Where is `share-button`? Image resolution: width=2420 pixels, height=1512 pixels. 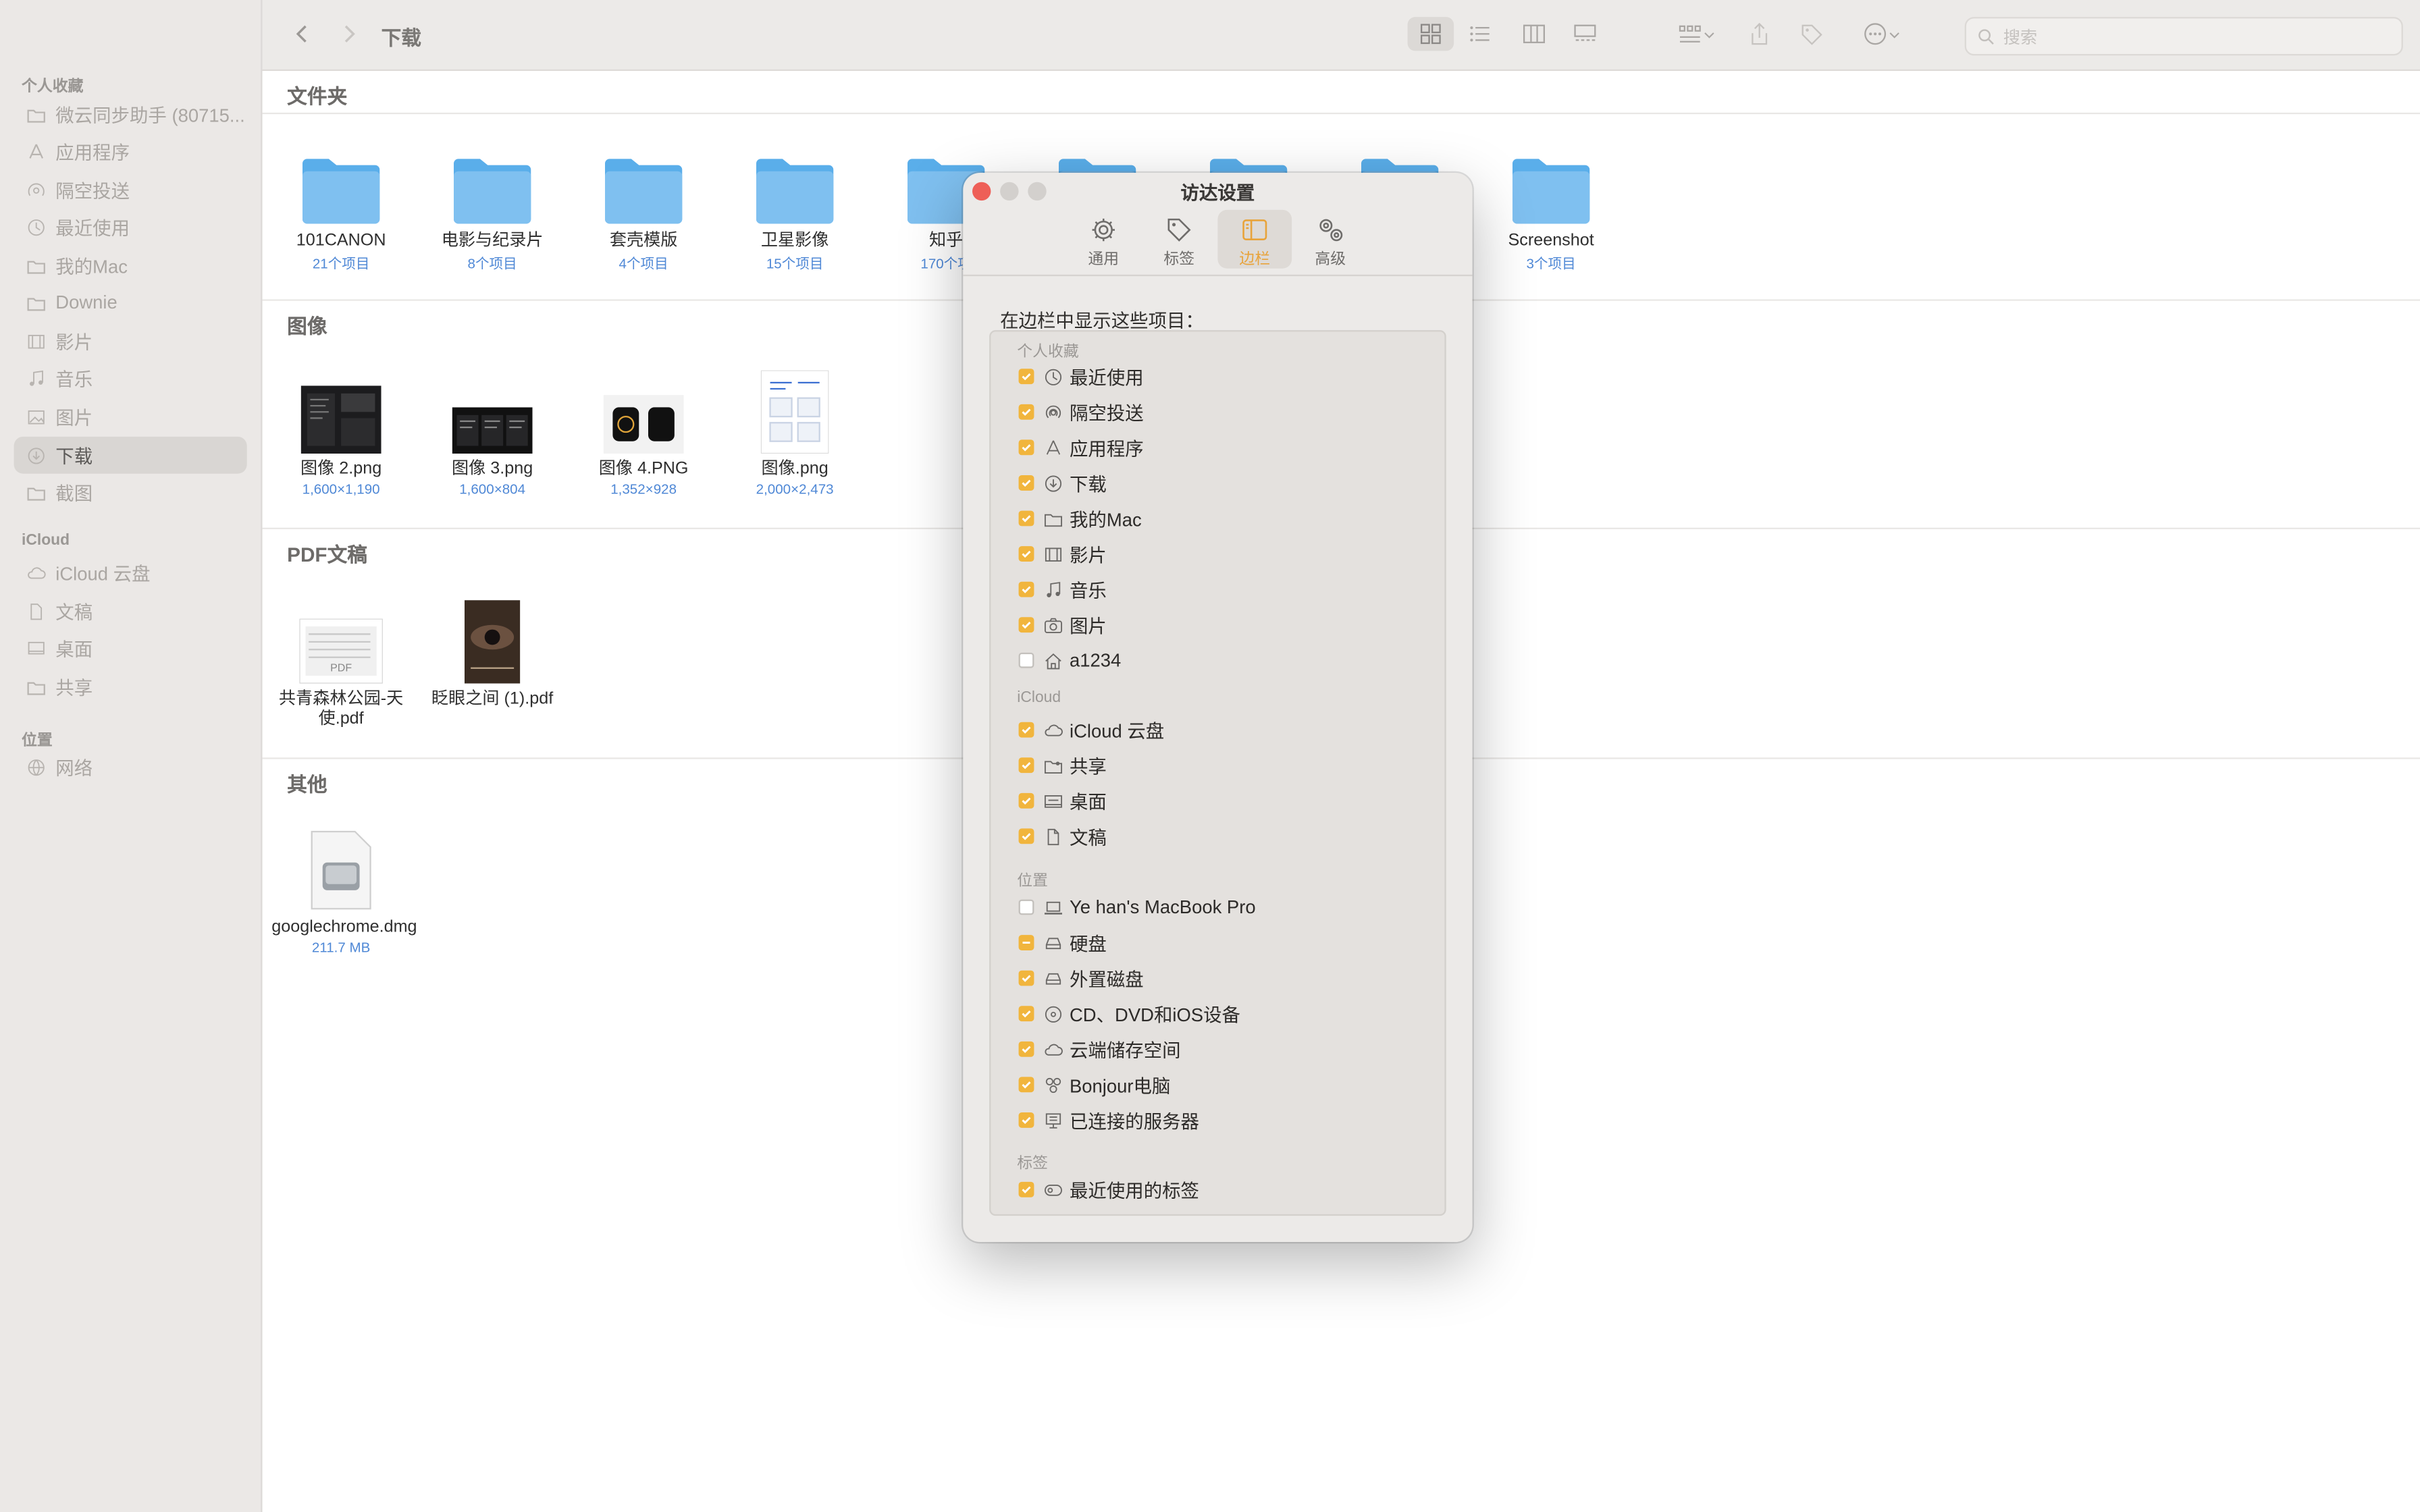 share-button is located at coordinates (1759, 34).